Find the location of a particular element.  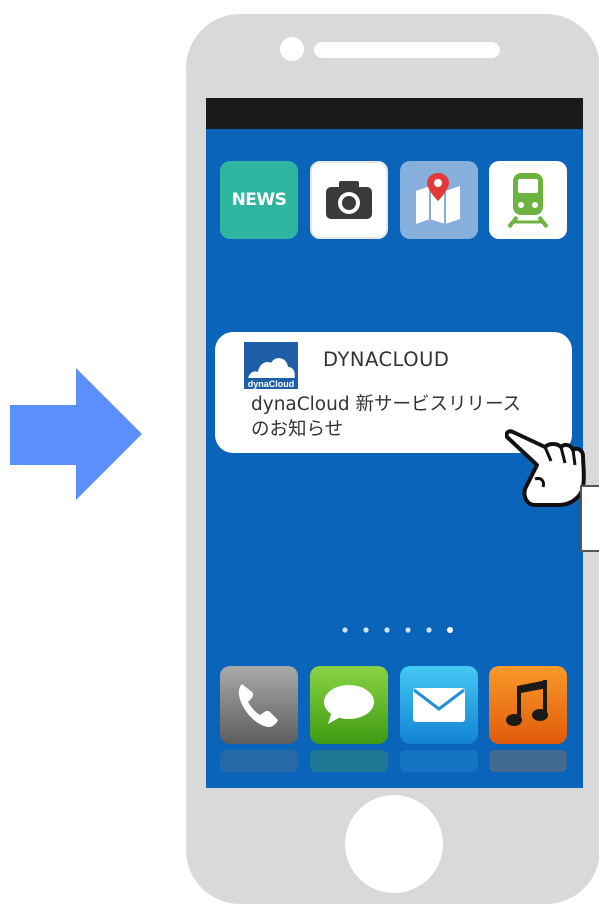

news-app-icon: NEWS is located at coordinates (259, 200).